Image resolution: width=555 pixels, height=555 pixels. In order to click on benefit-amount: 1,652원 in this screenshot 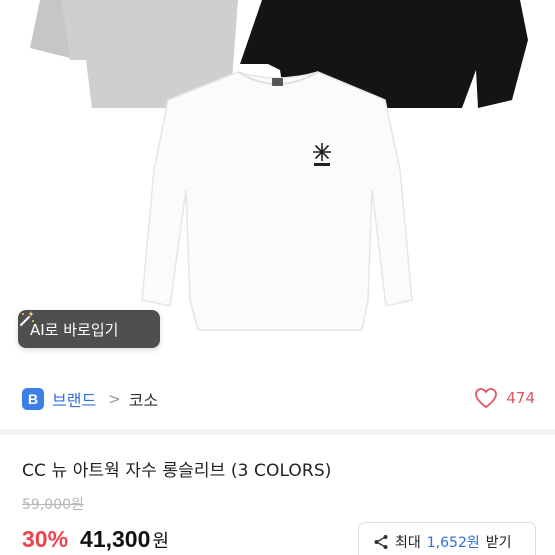, I will do `click(453, 543)`.